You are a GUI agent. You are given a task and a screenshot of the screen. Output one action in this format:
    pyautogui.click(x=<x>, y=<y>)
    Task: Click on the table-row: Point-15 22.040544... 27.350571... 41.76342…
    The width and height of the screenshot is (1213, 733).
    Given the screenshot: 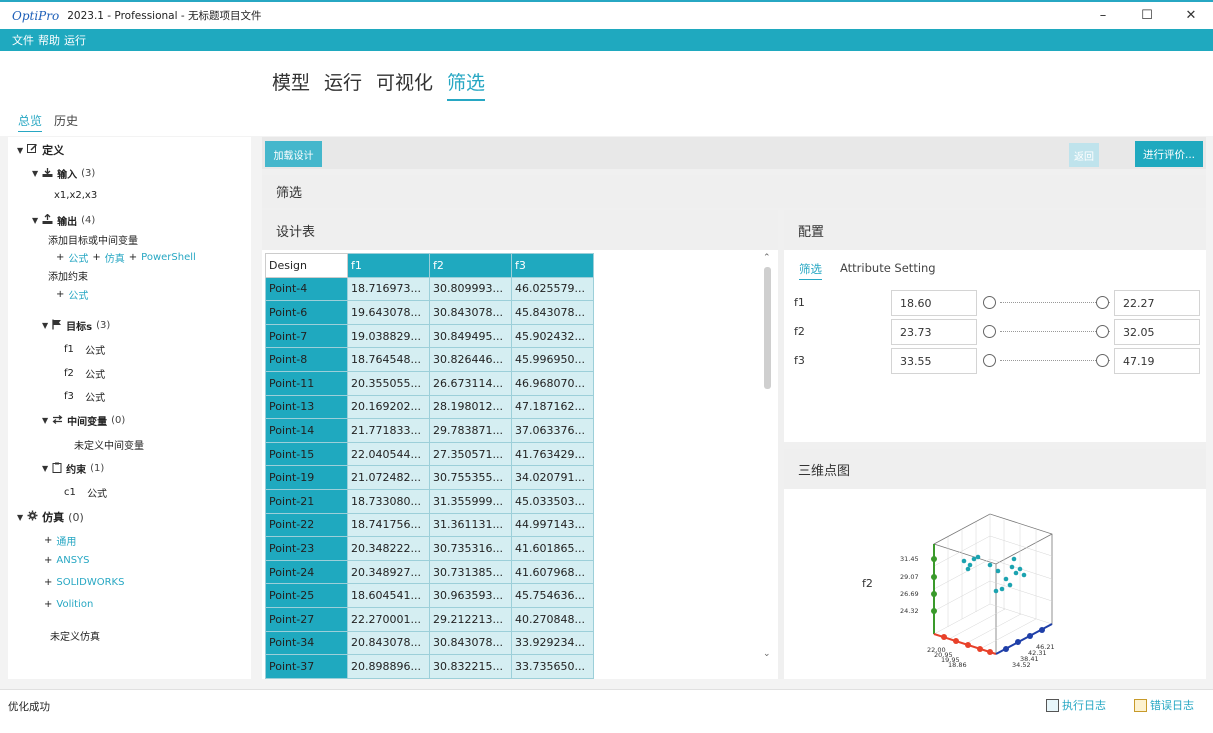 What is the action you would take?
    pyautogui.click(x=429, y=454)
    